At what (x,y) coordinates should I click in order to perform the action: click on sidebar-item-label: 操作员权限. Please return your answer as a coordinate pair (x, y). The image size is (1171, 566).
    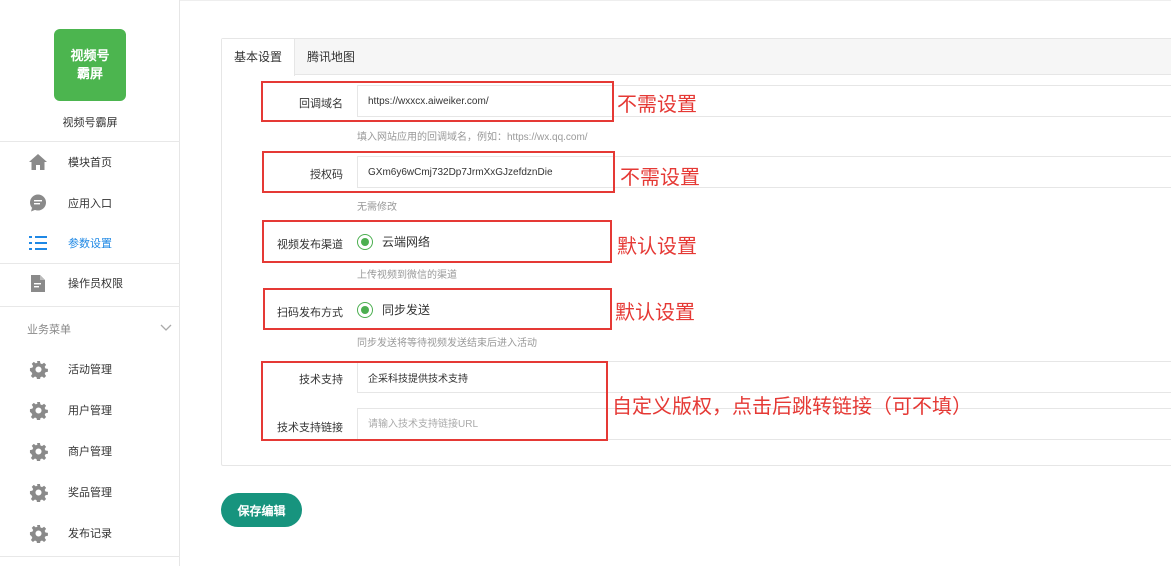
    Looking at the image, I should click on (95, 284).